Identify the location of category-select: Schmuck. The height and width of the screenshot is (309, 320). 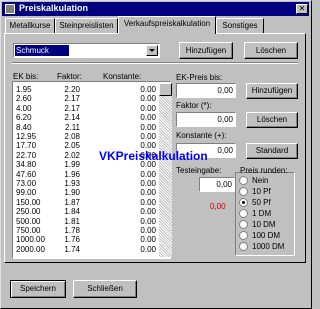
(86, 50).